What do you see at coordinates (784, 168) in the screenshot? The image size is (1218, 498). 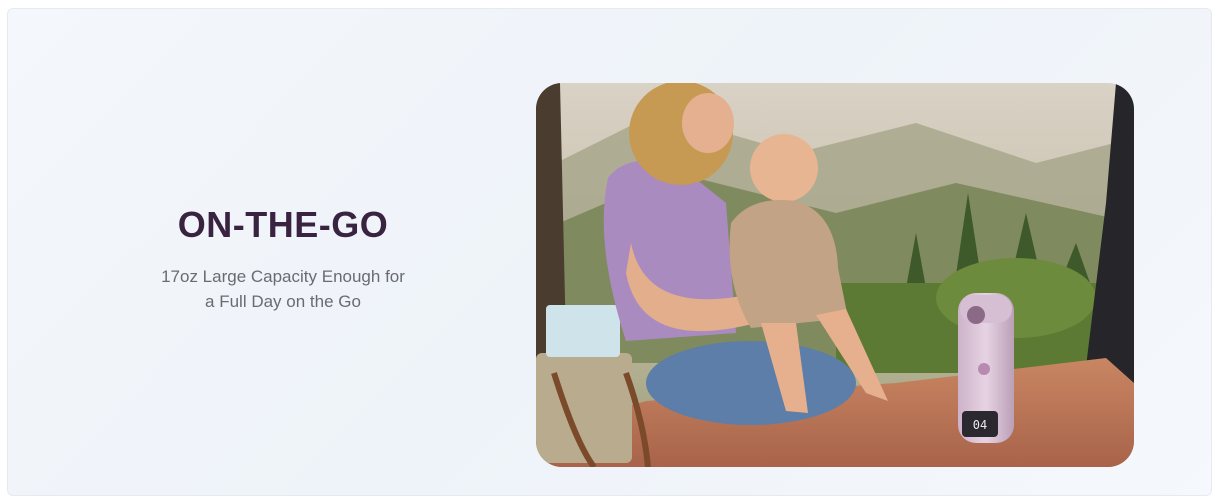 I see `baby-head` at bounding box center [784, 168].